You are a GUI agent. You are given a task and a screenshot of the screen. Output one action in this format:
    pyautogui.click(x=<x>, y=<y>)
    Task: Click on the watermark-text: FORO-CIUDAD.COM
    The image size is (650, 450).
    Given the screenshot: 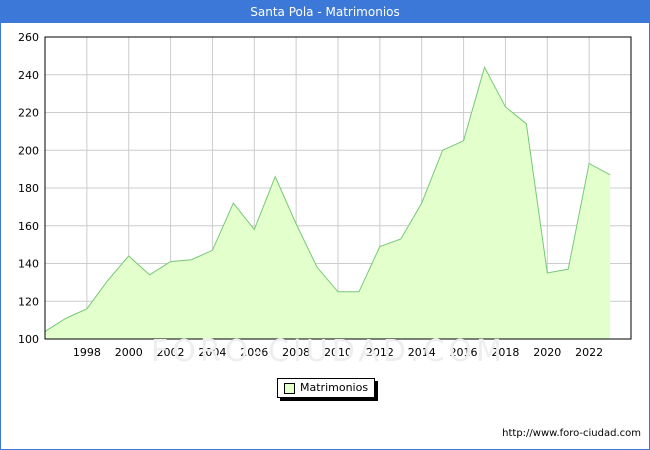 What is the action you would take?
    pyautogui.click(x=328, y=351)
    